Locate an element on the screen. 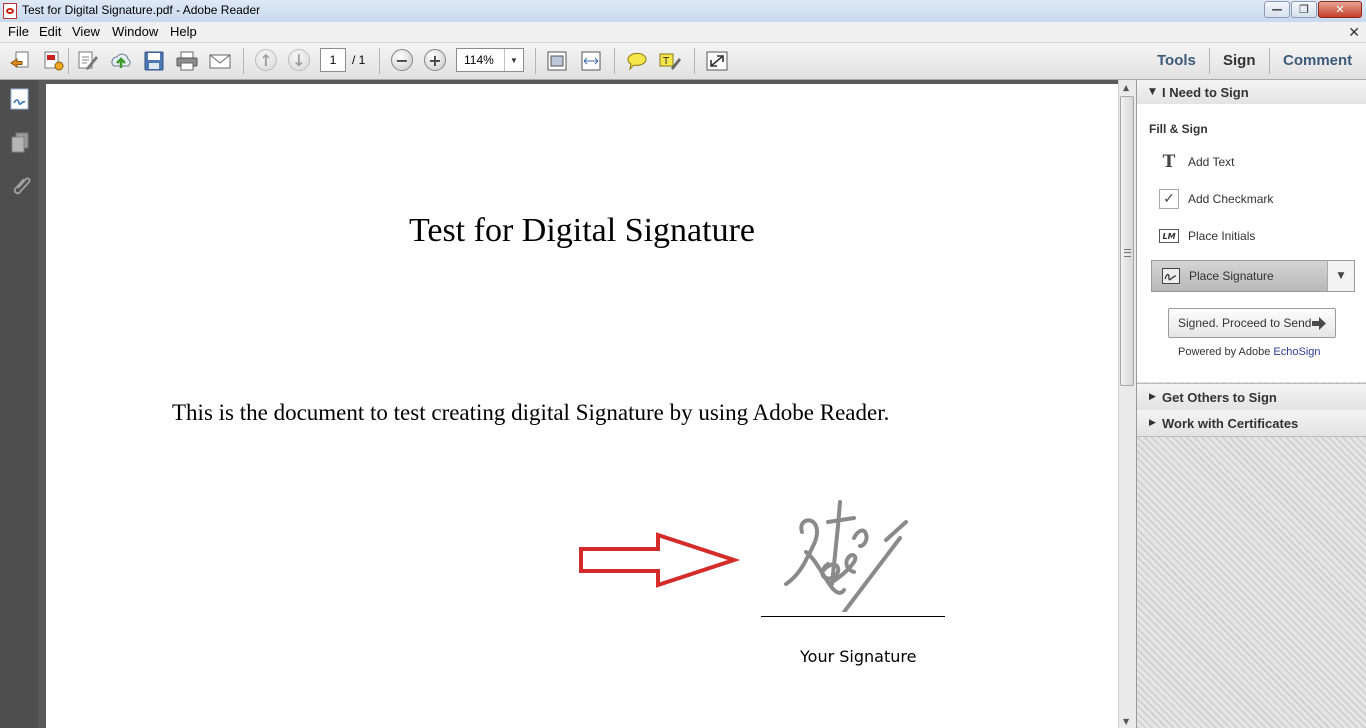 The width and height of the screenshot is (1366, 728). text-icon: T is located at coordinates (1169, 162).